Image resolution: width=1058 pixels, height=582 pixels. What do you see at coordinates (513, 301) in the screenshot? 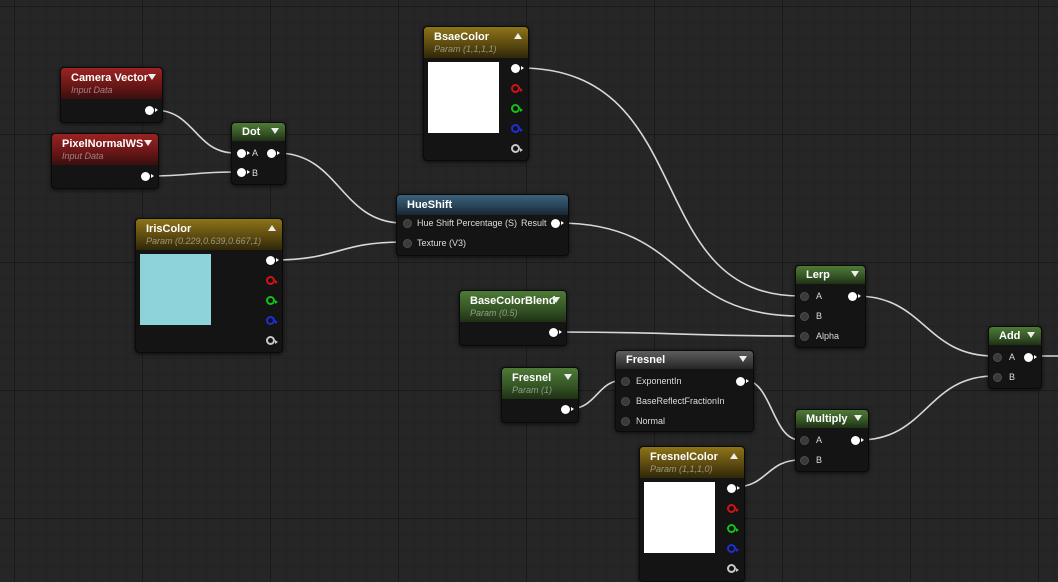
I see `node-title: BaseColorBlend` at bounding box center [513, 301].